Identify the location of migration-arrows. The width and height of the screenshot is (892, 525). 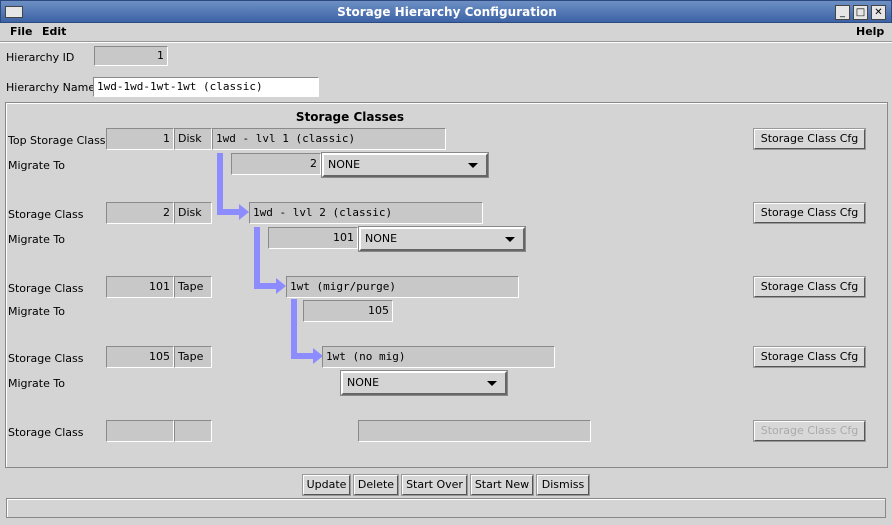
(270, 258).